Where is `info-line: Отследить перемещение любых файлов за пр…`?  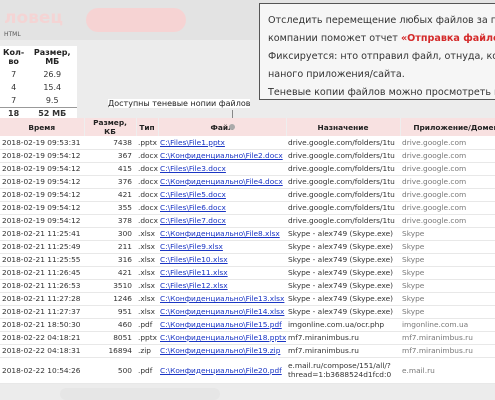
info-line: Отследить перемещение любых файлов за пр… is located at coordinates (381, 20).